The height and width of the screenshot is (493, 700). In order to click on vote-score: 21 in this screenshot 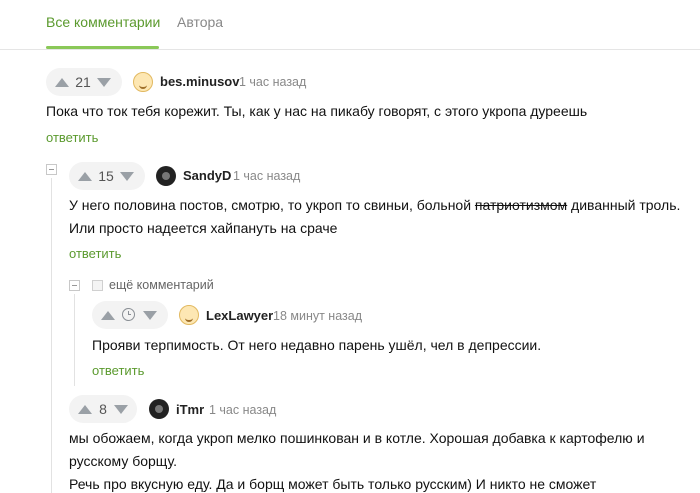, I will do `click(83, 82)`.